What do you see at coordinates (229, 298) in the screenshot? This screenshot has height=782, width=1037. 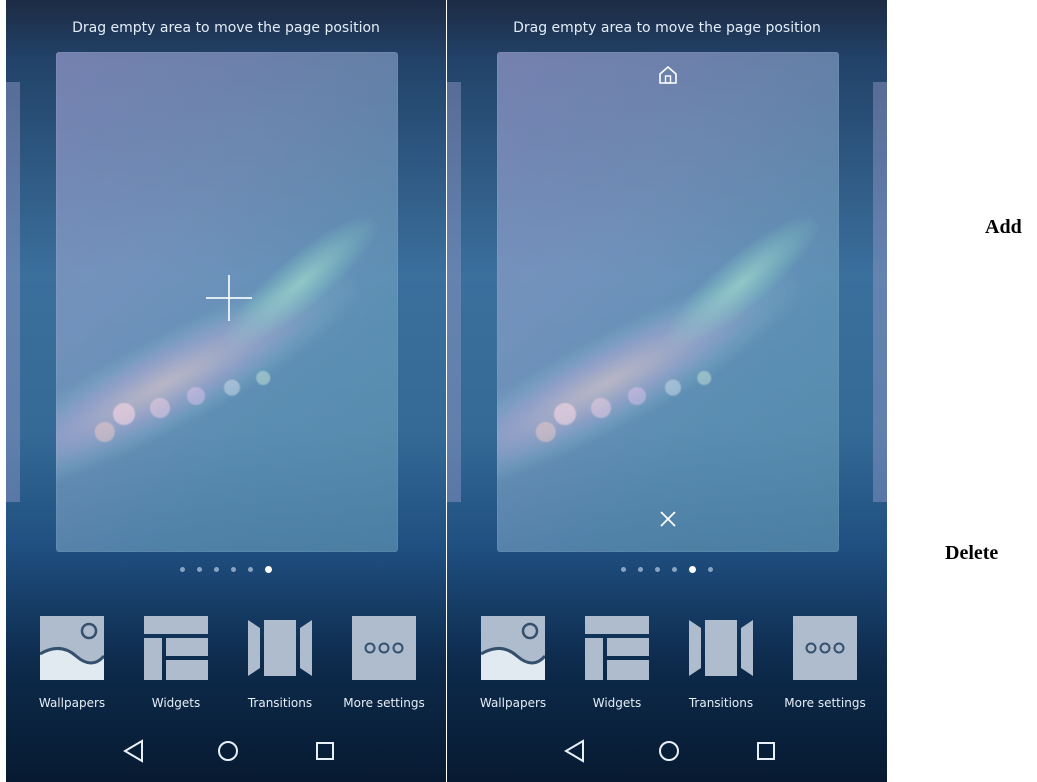 I see `add-page-icon` at bounding box center [229, 298].